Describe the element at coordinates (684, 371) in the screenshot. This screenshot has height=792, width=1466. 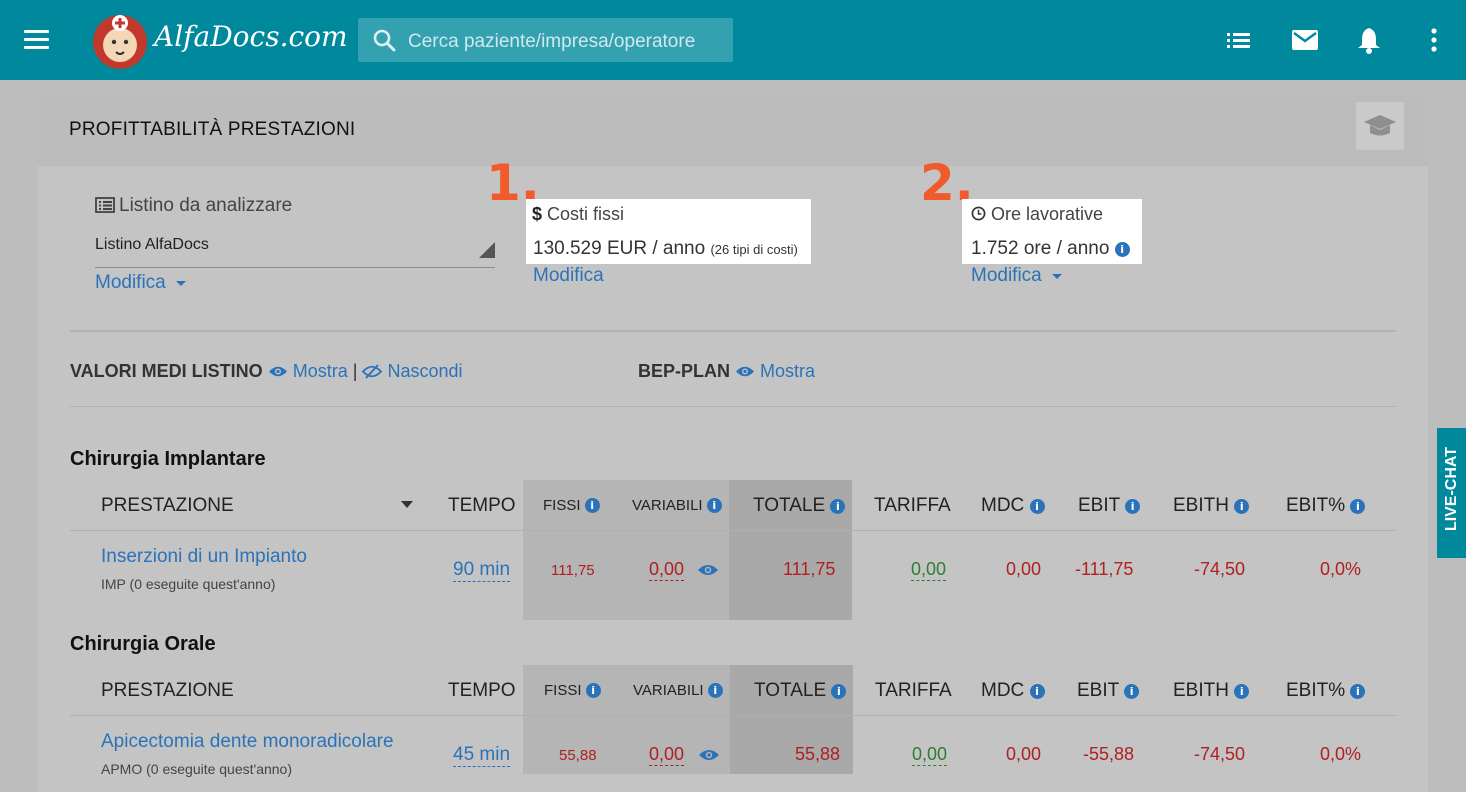
I see `bep-plan-label: BEP-PLAN` at that location.